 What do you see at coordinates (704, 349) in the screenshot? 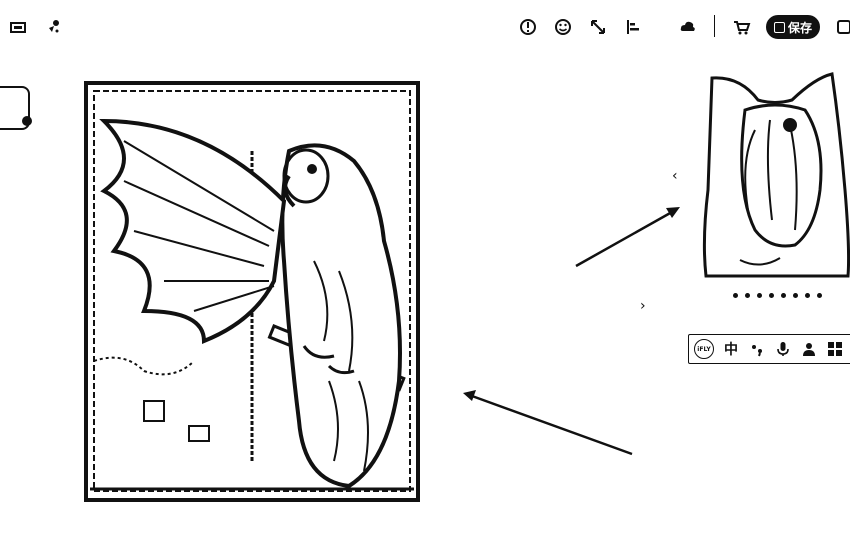
I see `ime-logo: iFLY` at bounding box center [704, 349].